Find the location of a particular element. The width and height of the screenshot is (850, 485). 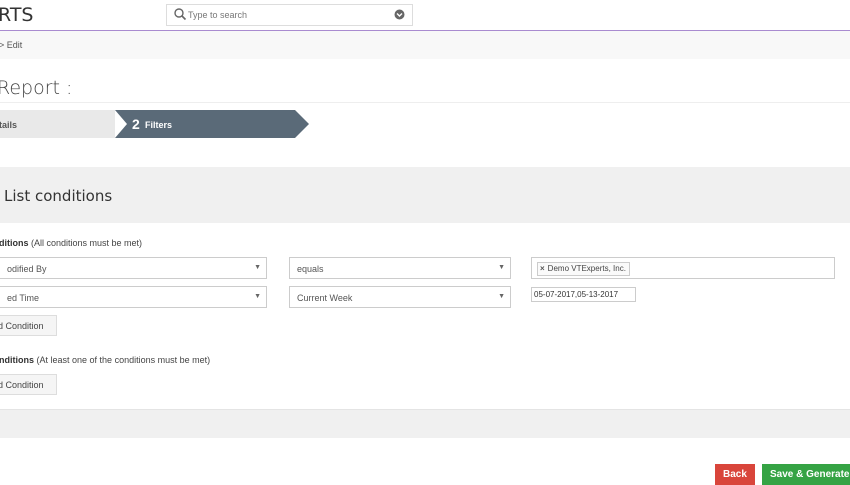

back-button: Back is located at coordinates (735, 474).